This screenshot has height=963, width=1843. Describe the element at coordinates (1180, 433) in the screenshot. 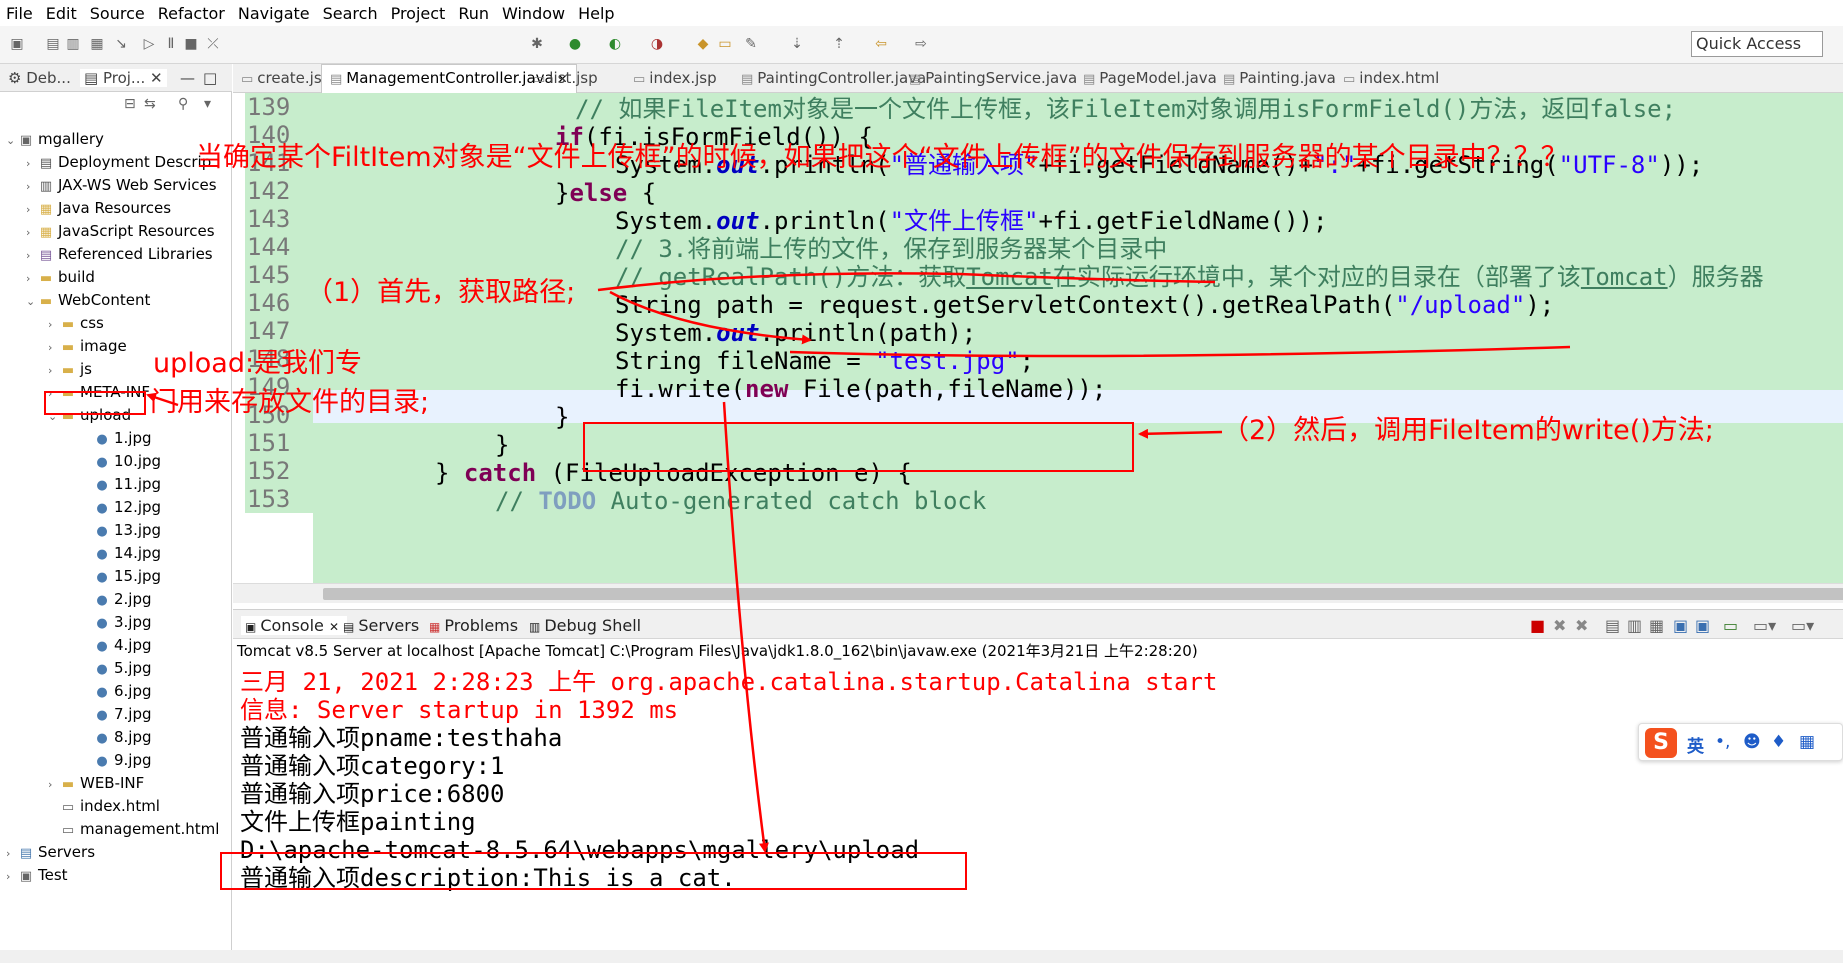

I see `arrow-to-write-box` at that location.